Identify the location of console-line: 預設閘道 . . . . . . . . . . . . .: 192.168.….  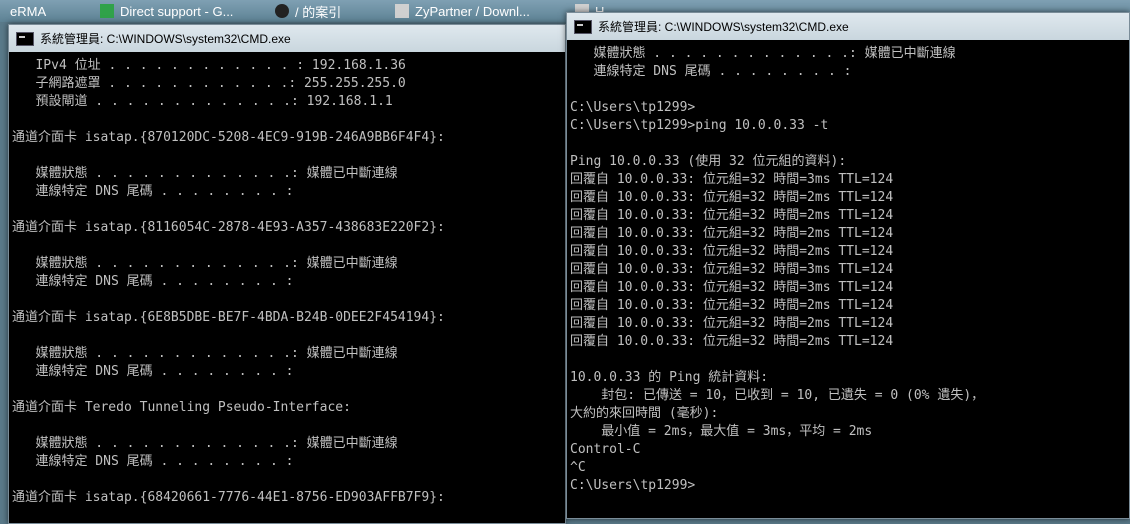
(202, 101).